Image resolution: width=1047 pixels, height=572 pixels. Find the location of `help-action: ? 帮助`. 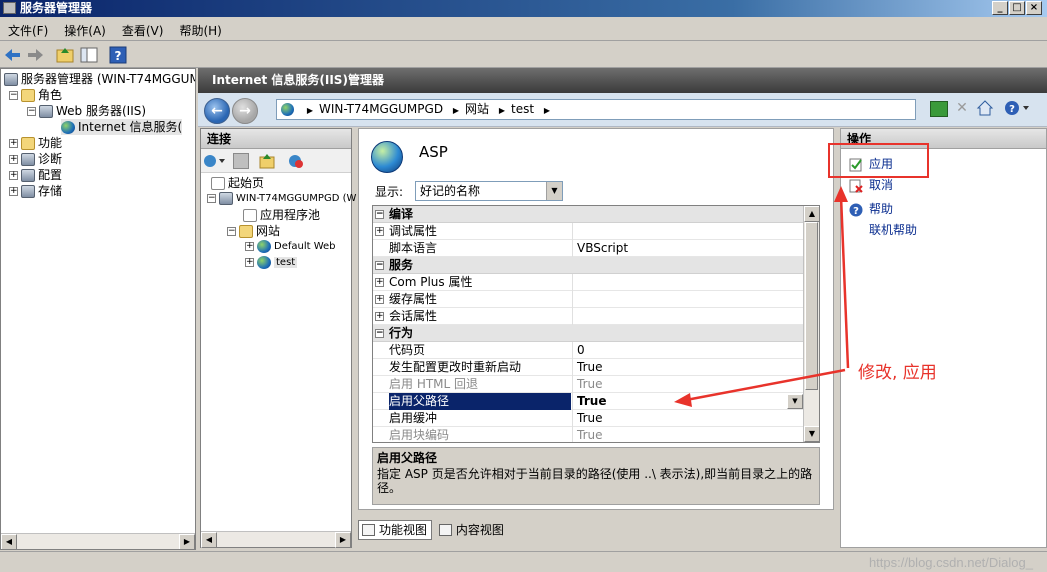

help-action: ? 帮助 is located at coordinates (871, 208).